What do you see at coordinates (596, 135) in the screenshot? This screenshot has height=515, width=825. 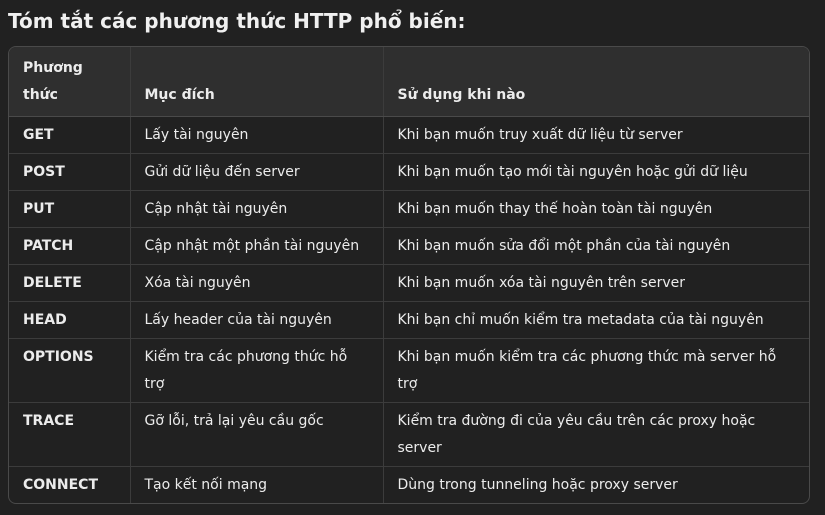 I see `usage-cell: Khi bạn muốn truy xuất dữ liệu từ server` at bounding box center [596, 135].